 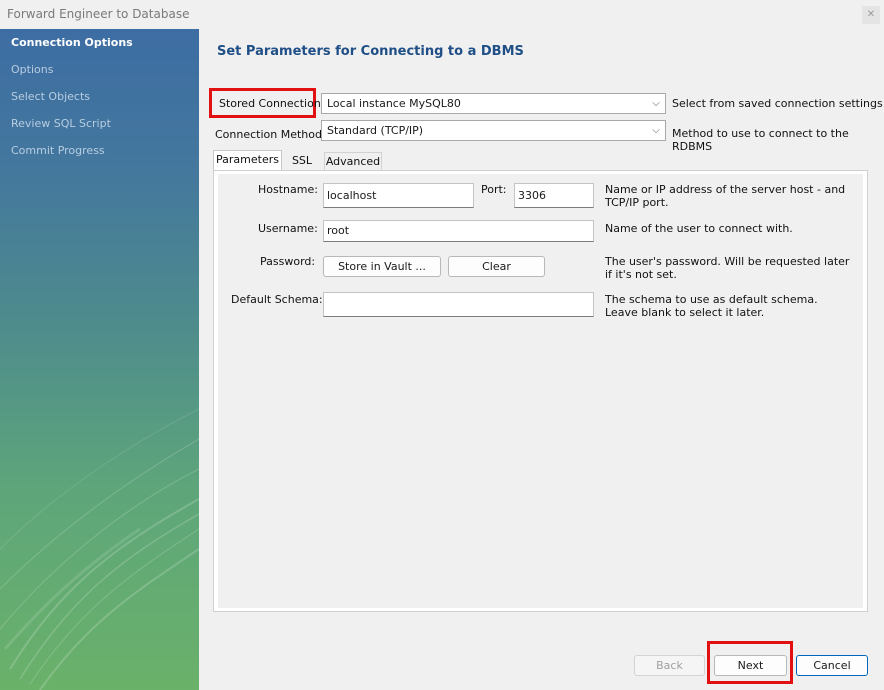 What do you see at coordinates (398, 195) in the screenshot?
I see `hostname-field: localhost` at bounding box center [398, 195].